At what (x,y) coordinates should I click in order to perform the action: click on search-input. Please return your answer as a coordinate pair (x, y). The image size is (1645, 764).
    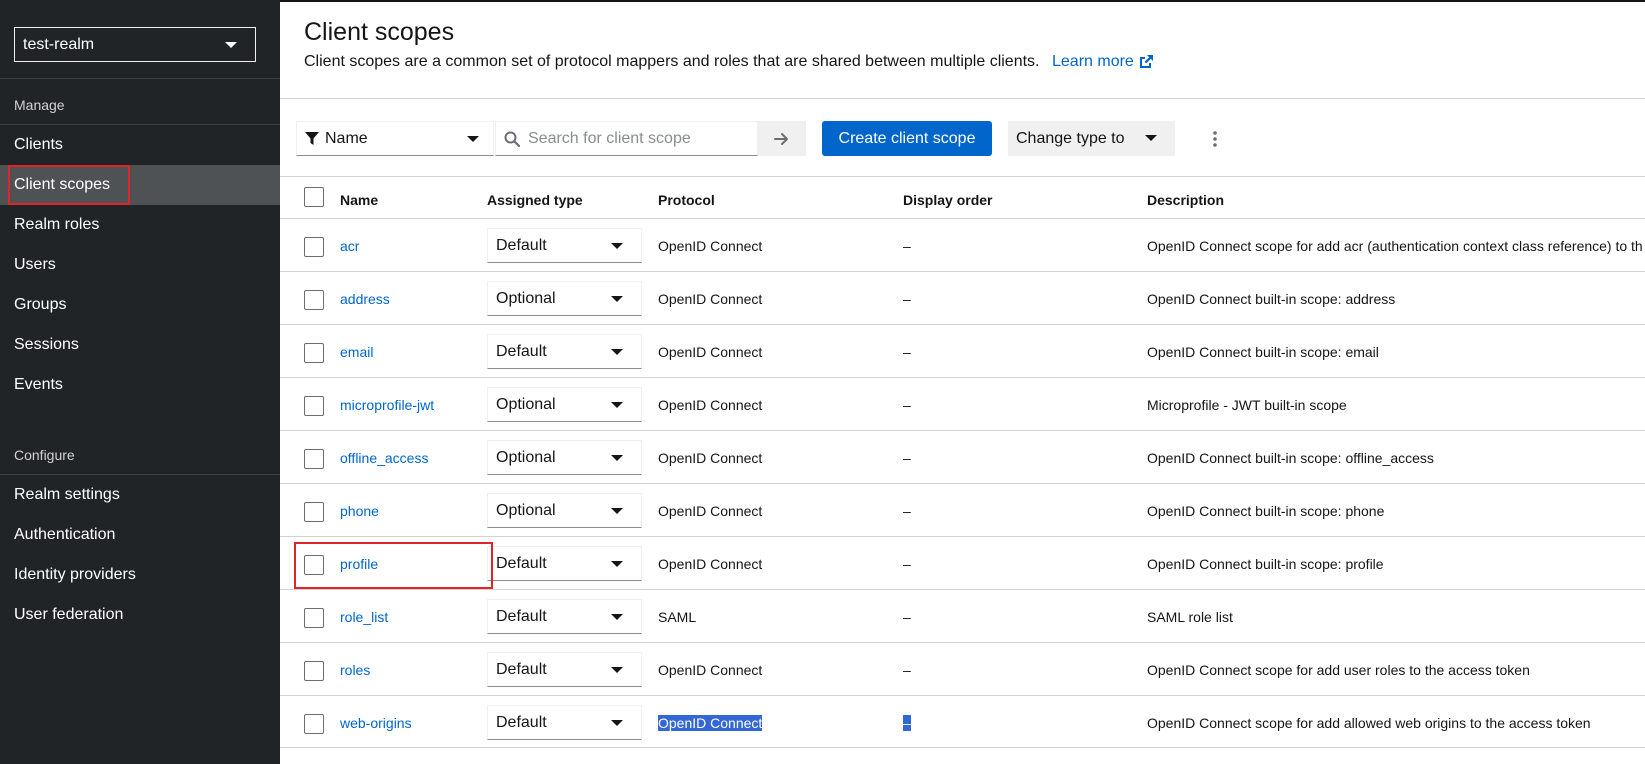
    Looking at the image, I should click on (638, 138).